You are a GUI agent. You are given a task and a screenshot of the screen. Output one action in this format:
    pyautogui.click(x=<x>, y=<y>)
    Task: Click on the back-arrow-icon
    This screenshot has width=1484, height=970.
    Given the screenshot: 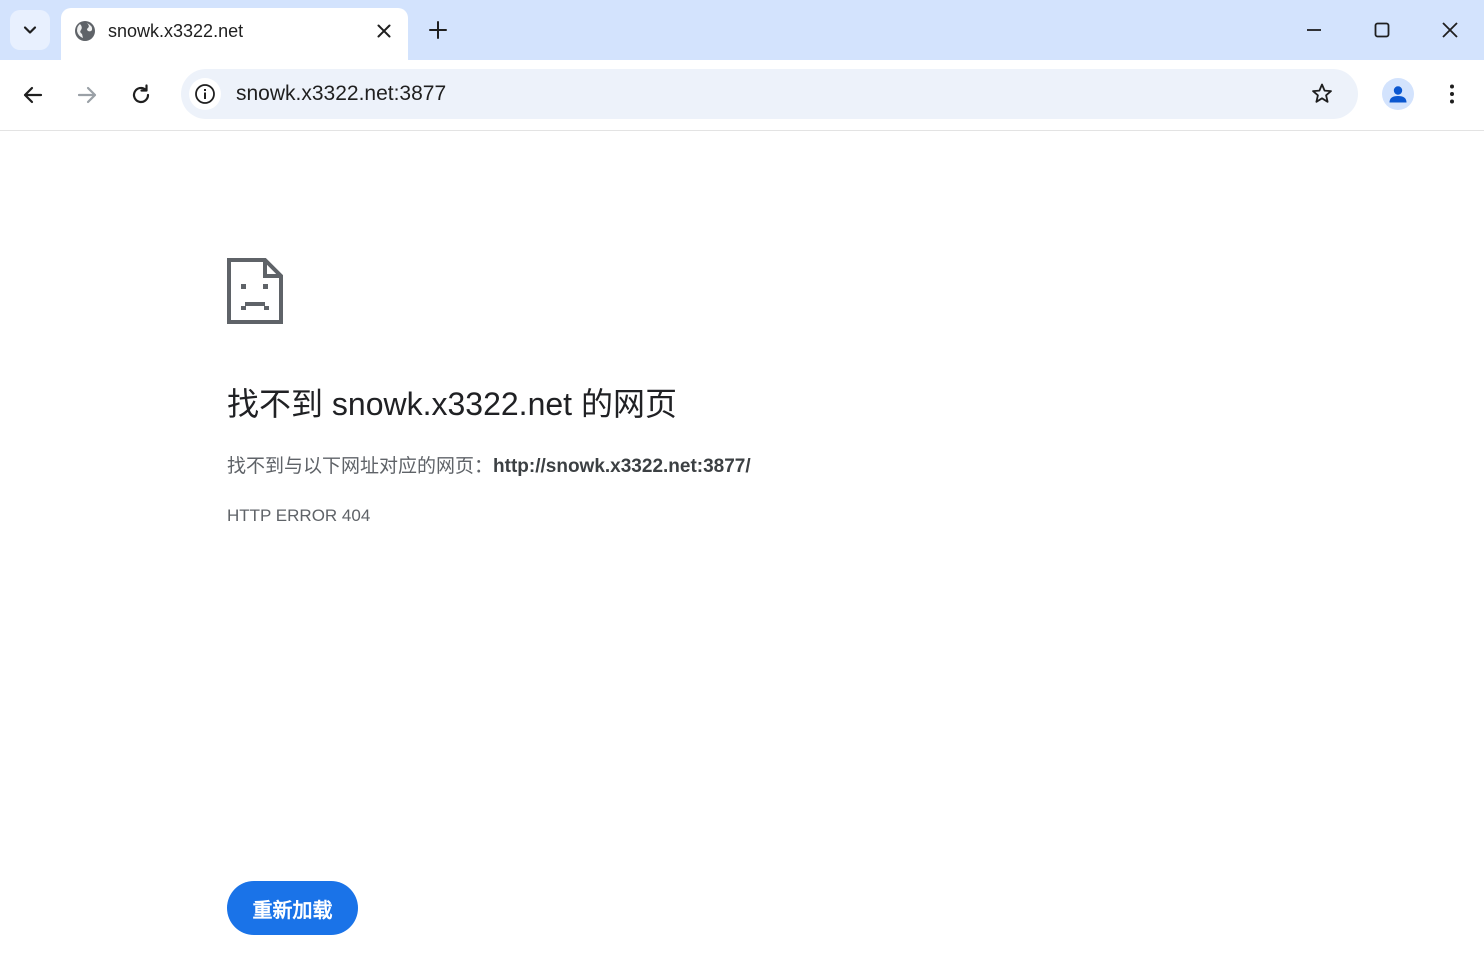 What is the action you would take?
    pyautogui.click(x=33, y=95)
    